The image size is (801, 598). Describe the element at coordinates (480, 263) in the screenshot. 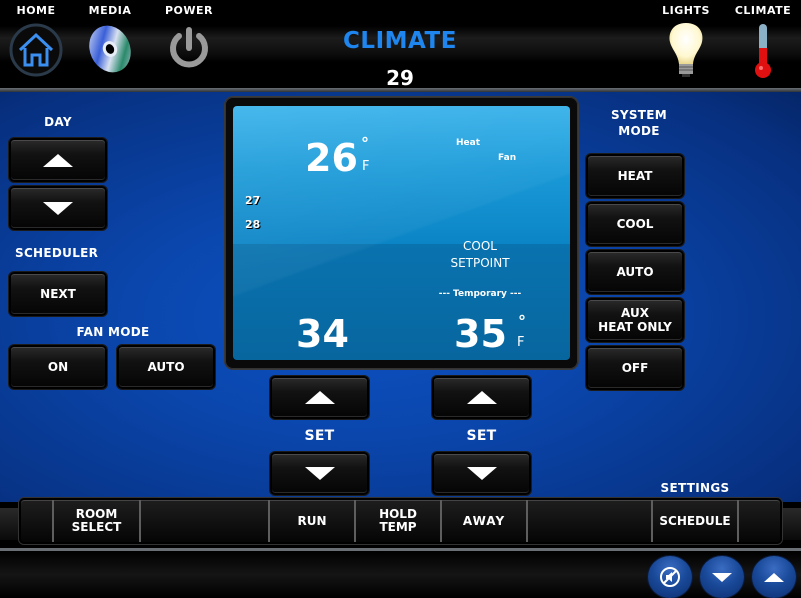

I see `setpoint-type-line2: SETPOINT` at that location.